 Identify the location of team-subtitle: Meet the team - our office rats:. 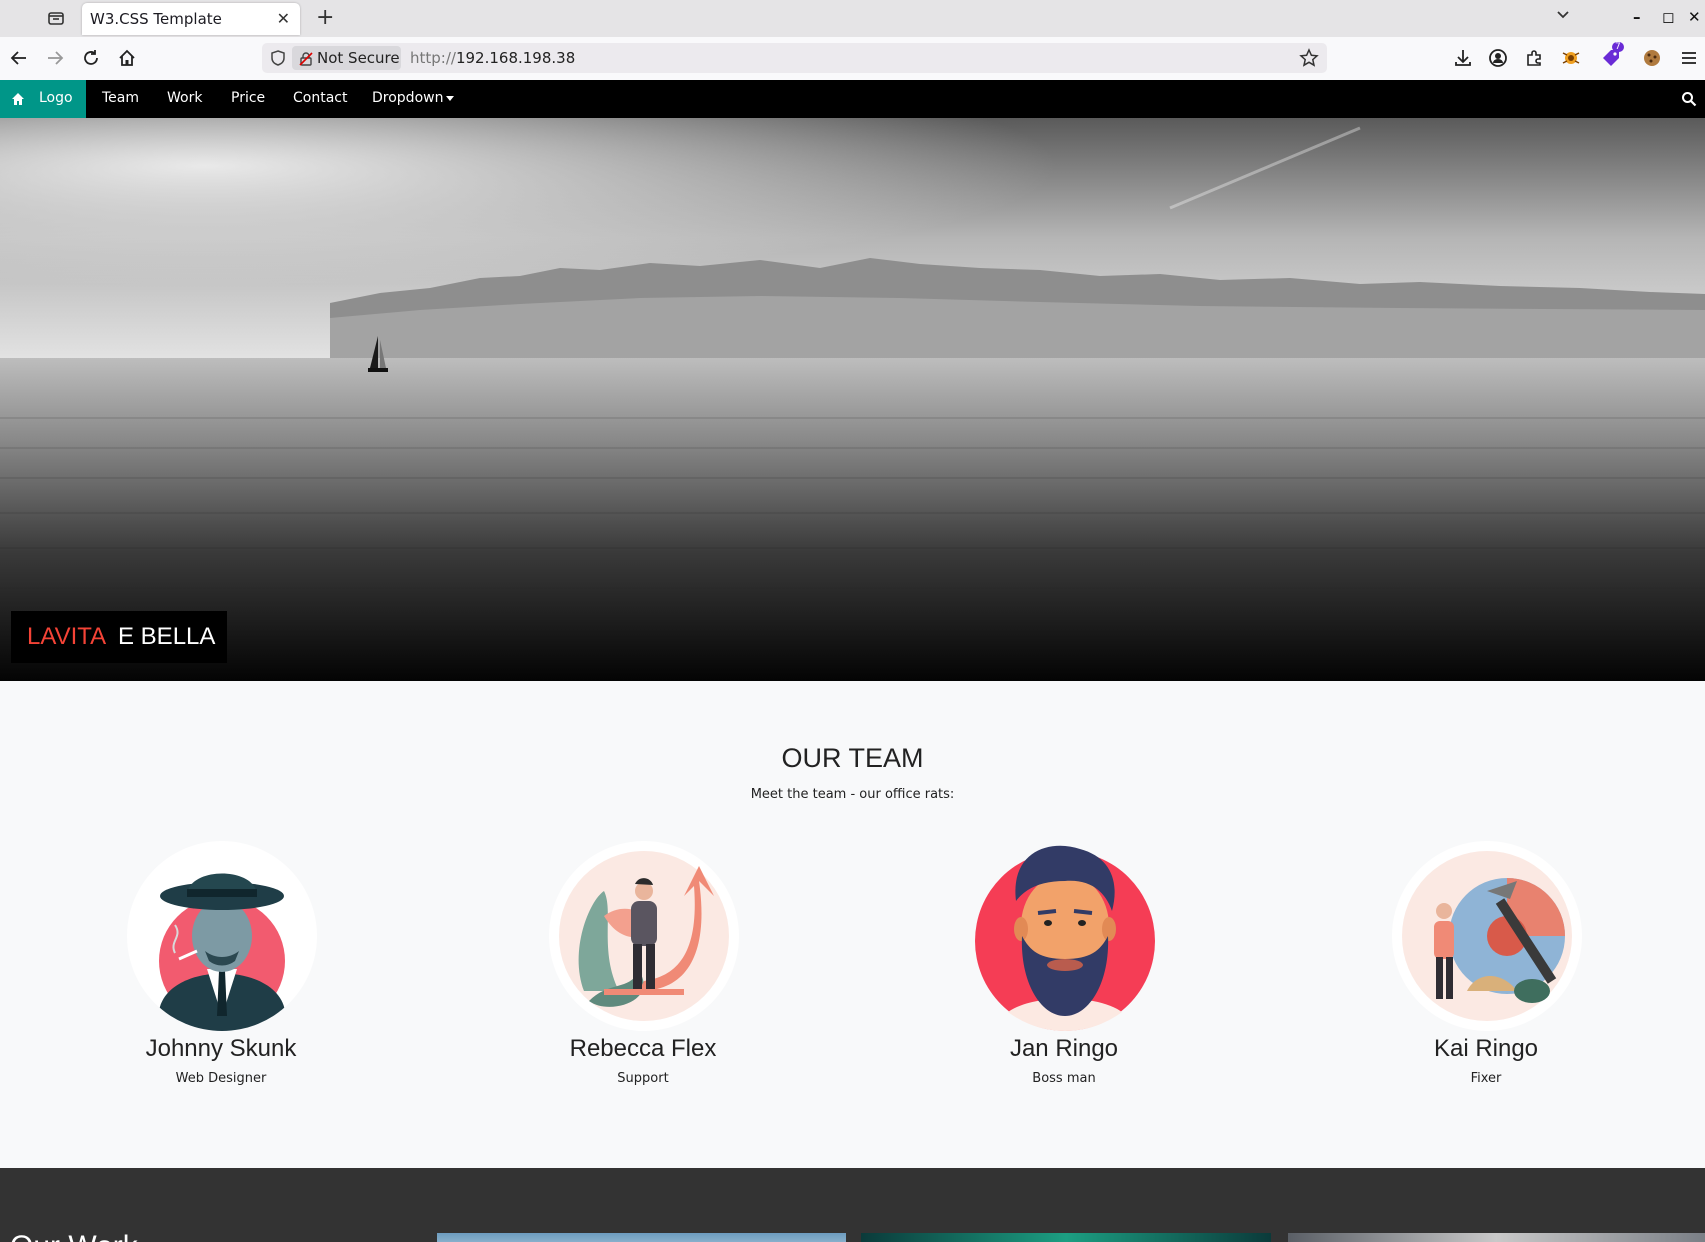
(852, 794).